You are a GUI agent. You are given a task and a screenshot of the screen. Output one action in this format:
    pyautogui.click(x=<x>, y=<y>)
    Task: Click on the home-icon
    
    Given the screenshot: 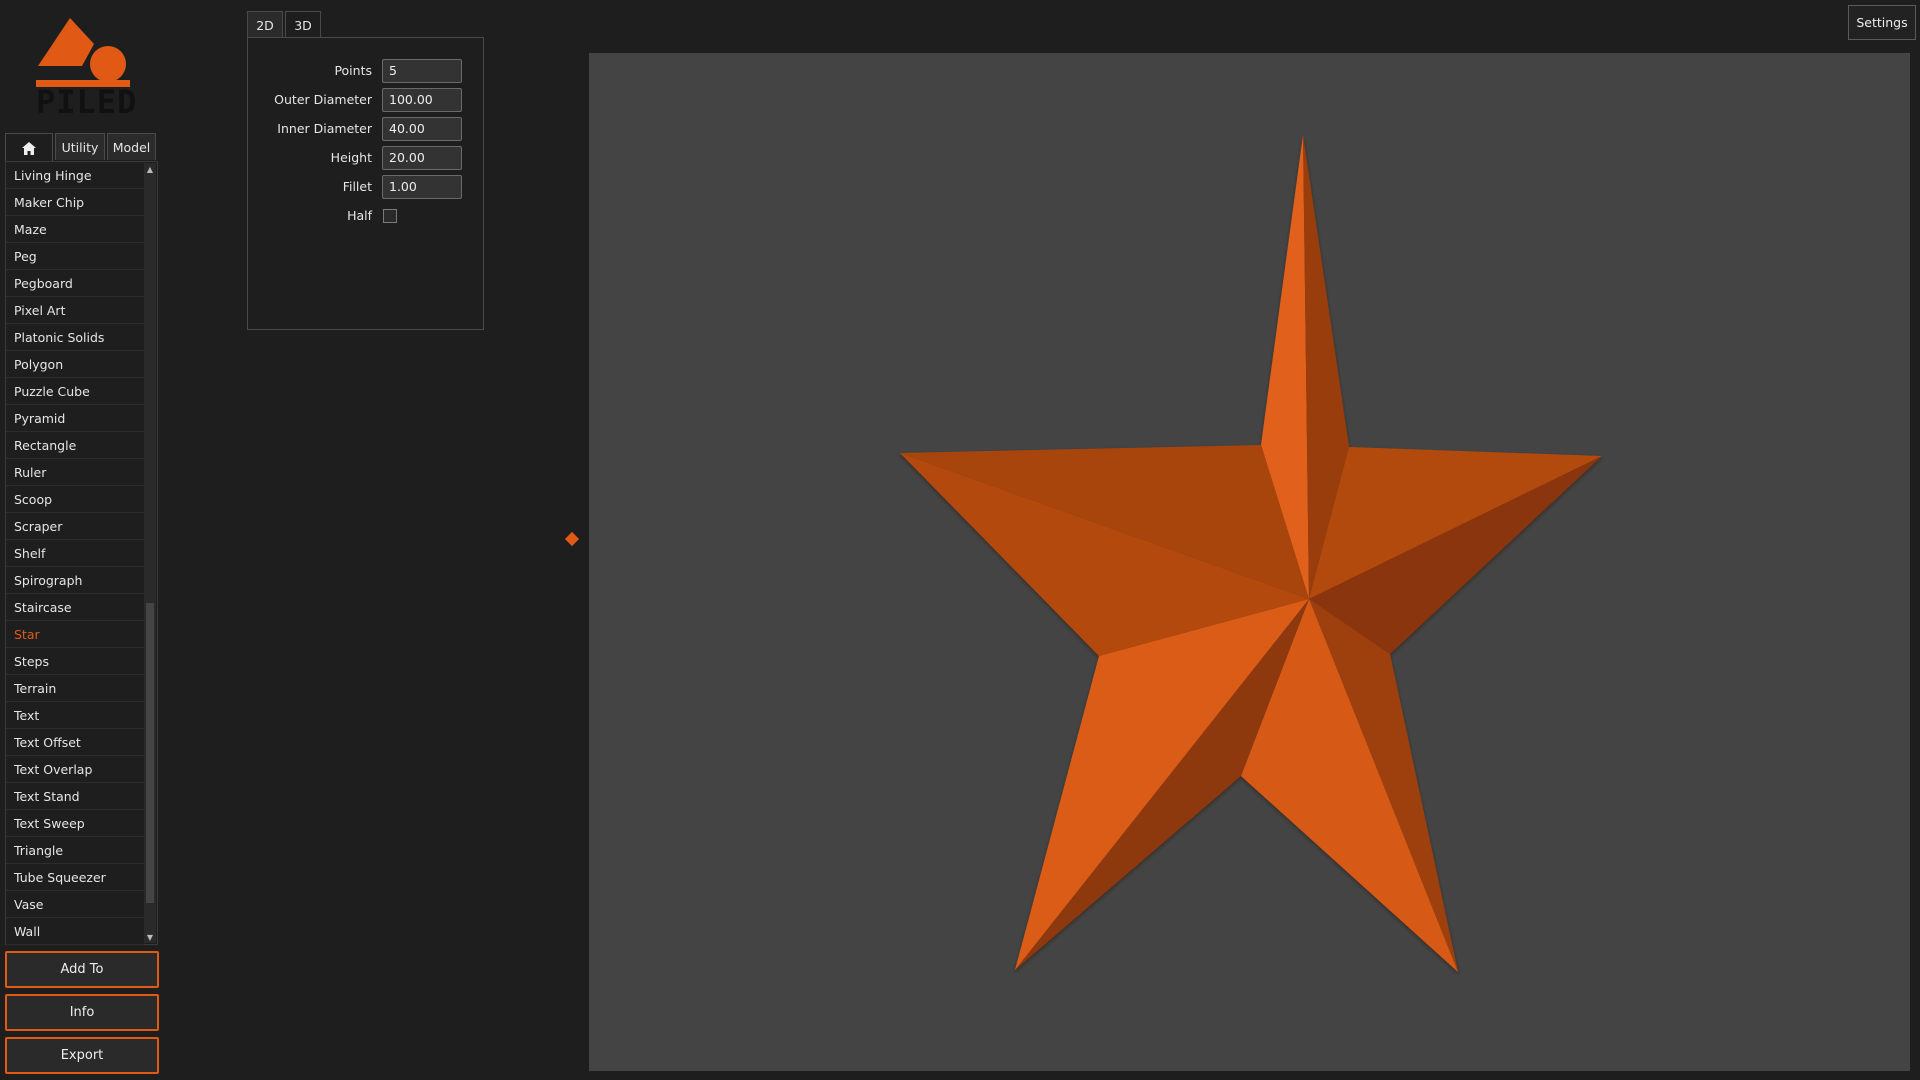 What is the action you would take?
    pyautogui.click(x=29, y=148)
    